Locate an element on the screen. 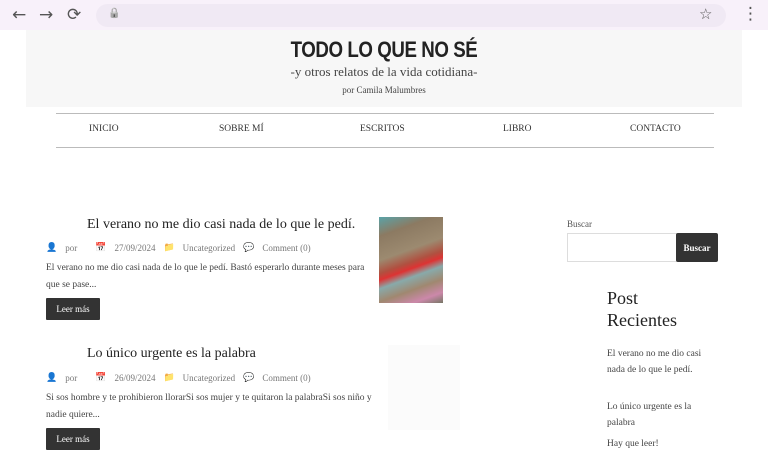 The image size is (768, 453). menu-contacto: CONTACTO is located at coordinates (655, 129).